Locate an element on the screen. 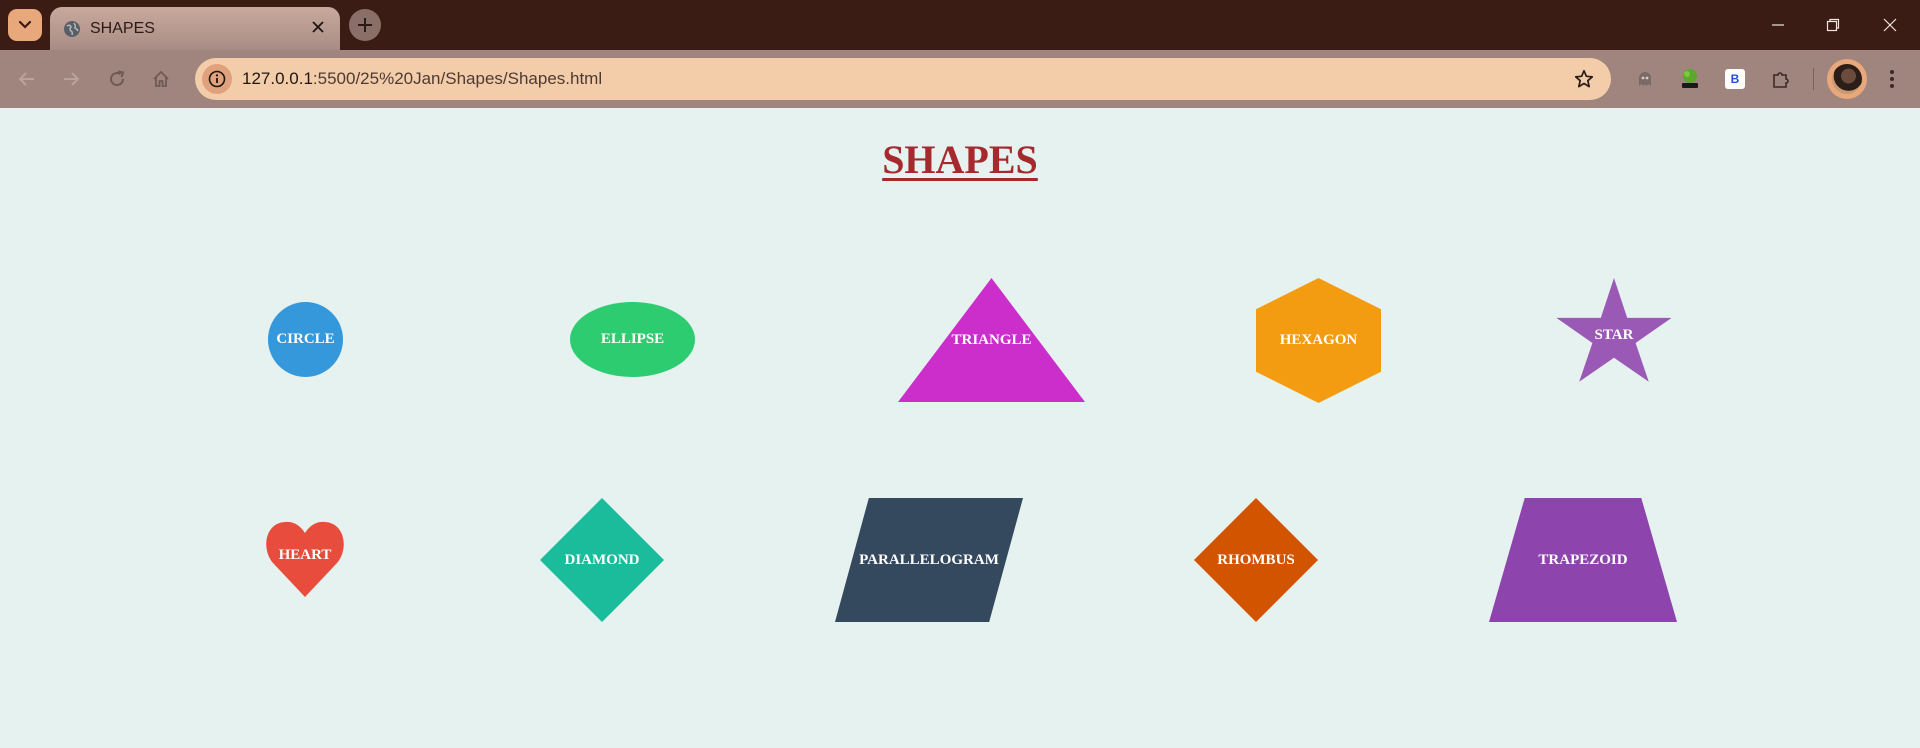 The width and height of the screenshot is (1920, 748). ellipse-shape: ELLIPSE is located at coordinates (632, 339).